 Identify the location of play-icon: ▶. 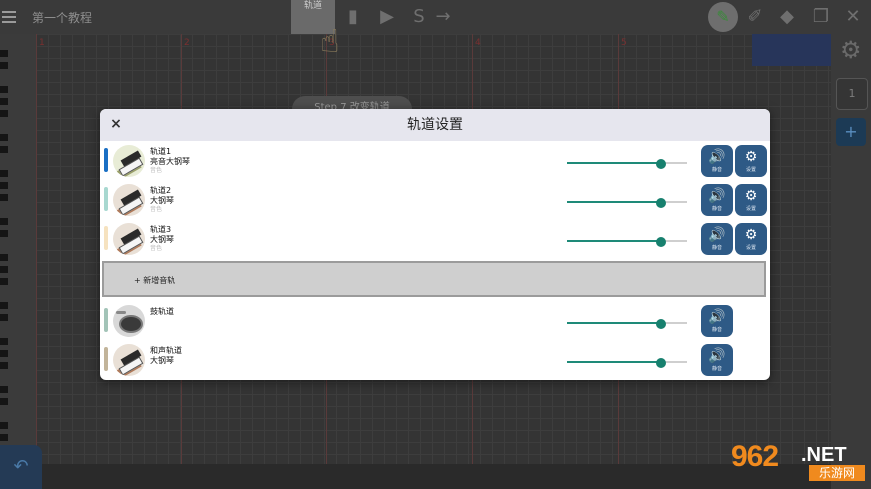
(387, 17).